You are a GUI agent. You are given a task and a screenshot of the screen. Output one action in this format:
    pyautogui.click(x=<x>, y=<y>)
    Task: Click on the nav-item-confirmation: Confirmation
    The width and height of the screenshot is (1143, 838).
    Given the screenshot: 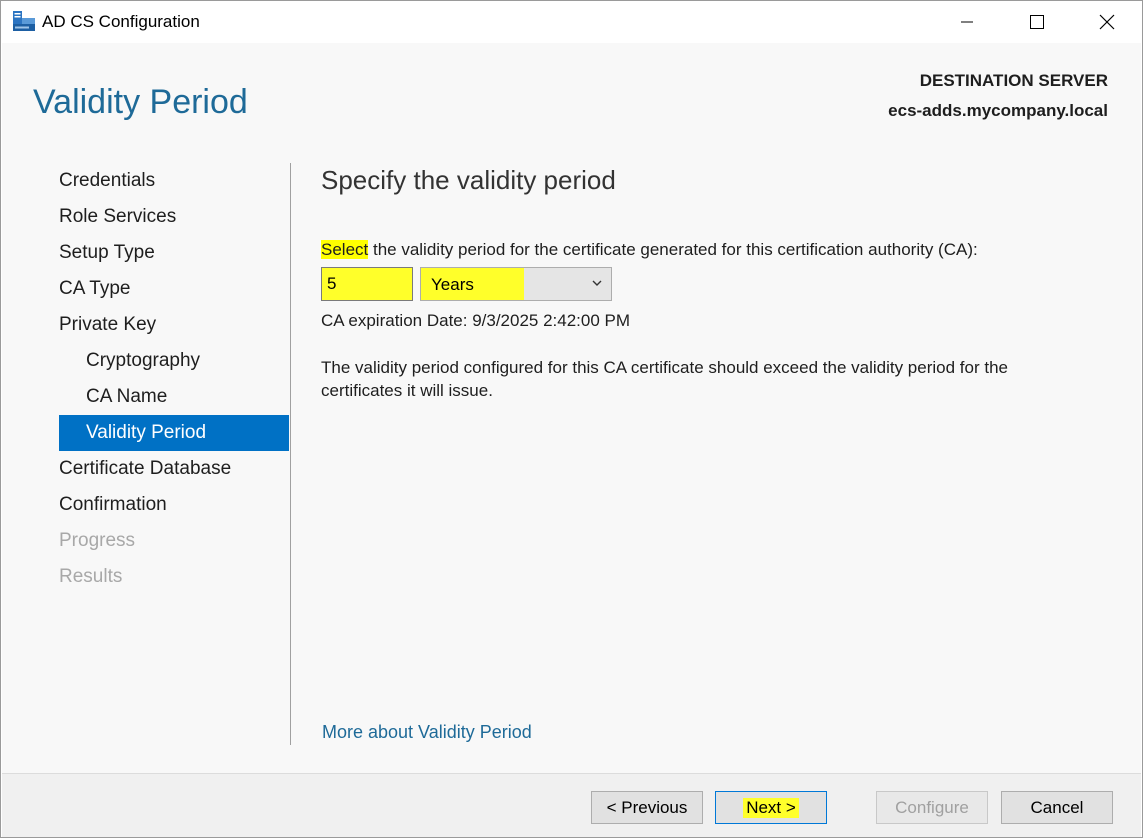 What is the action you would take?
    pyautogui.click(x=174, y=505)
    